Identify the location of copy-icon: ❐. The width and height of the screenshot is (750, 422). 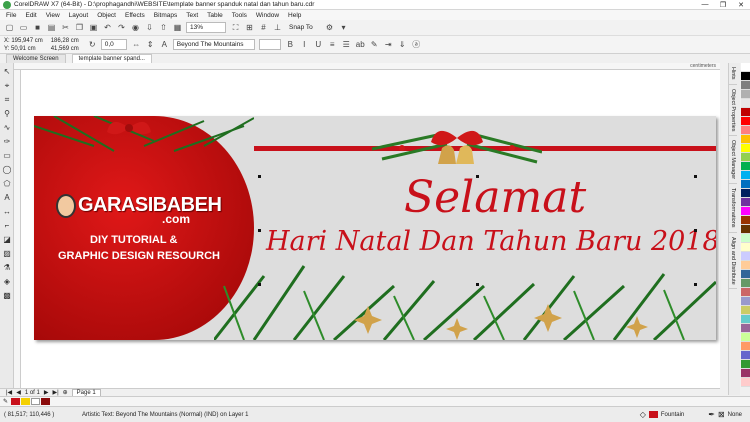
(79, 27).